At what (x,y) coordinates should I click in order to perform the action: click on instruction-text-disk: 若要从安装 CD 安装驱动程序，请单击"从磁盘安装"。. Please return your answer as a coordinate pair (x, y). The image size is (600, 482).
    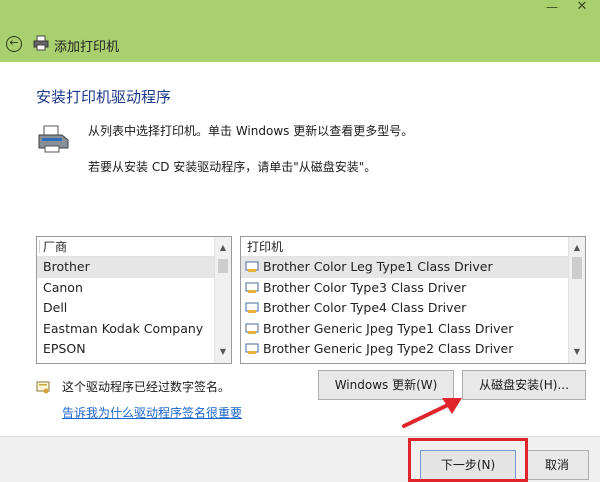
    Looking at the image, I should click on (232, 167).